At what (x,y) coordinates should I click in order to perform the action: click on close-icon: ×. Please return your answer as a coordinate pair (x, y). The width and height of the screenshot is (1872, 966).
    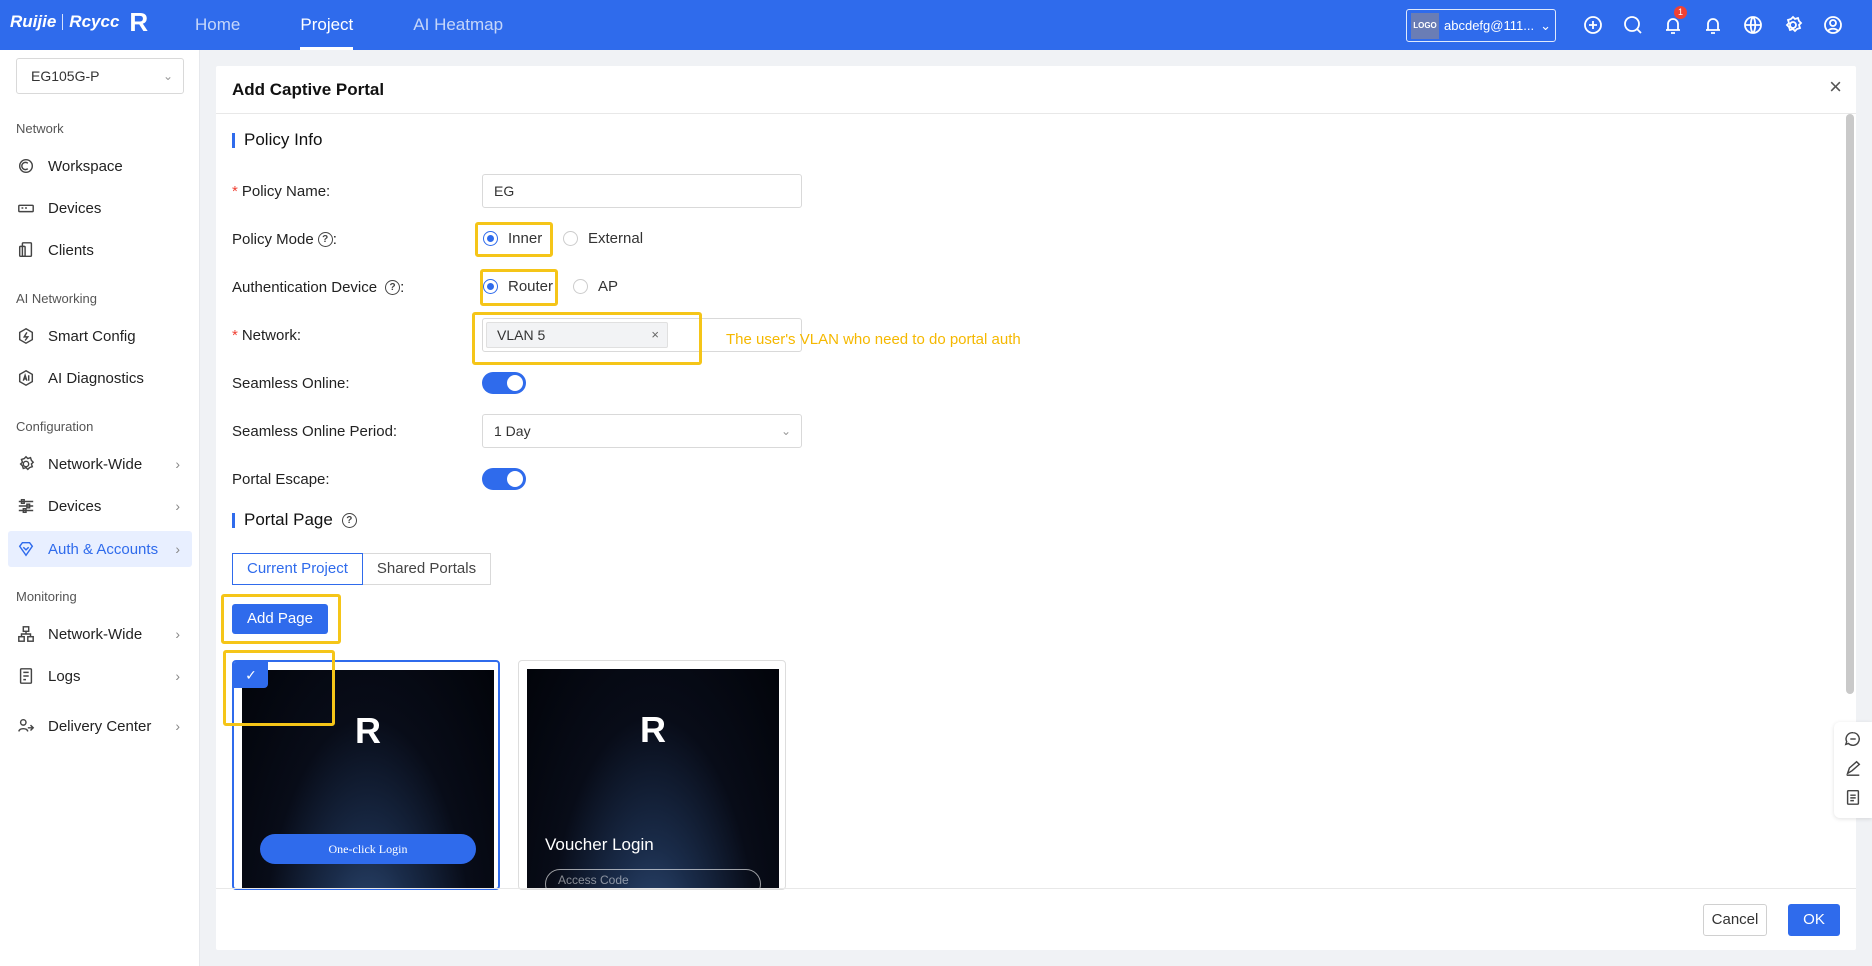
    Looking at the image, I should click on (1835, 87).